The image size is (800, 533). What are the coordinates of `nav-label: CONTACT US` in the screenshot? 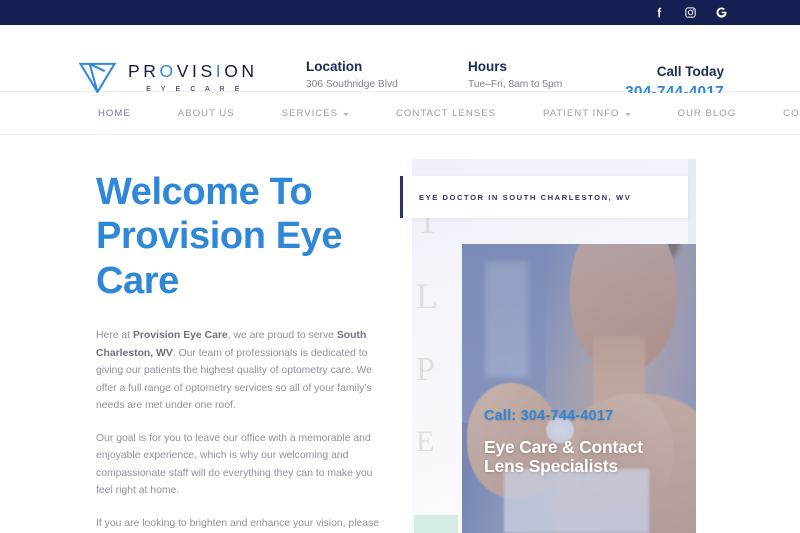 It's located at (791, 113).